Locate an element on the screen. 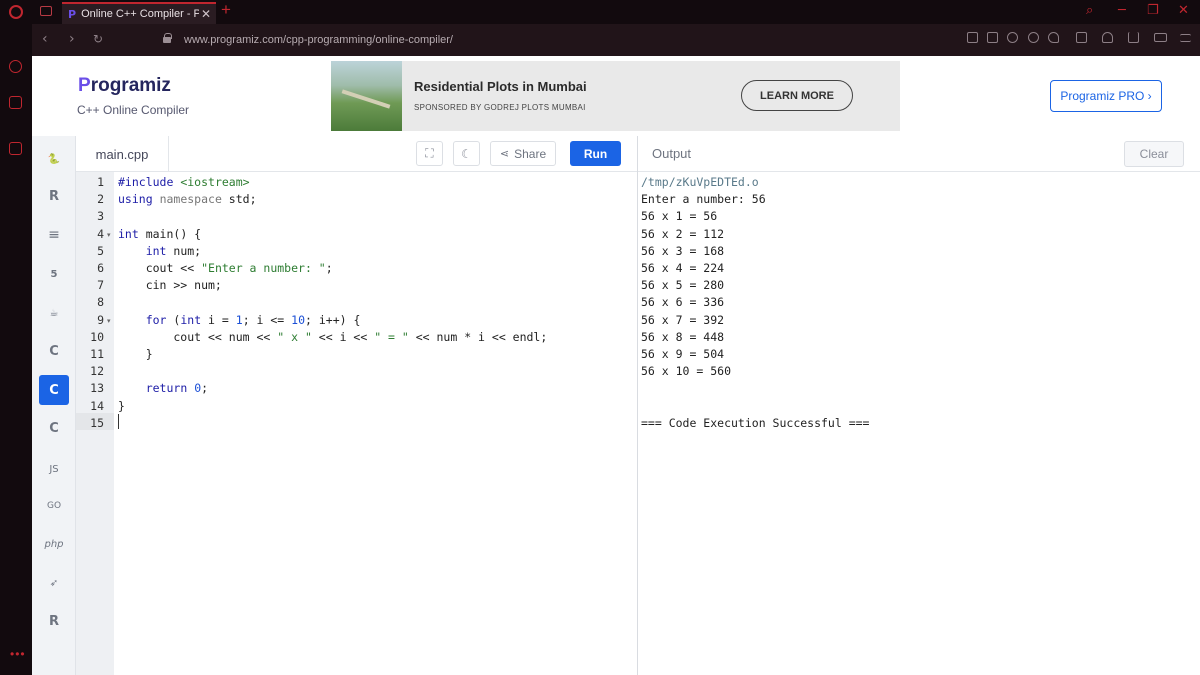  output-line: 56 x 10 = 560 is located at coordinates (686, 371).